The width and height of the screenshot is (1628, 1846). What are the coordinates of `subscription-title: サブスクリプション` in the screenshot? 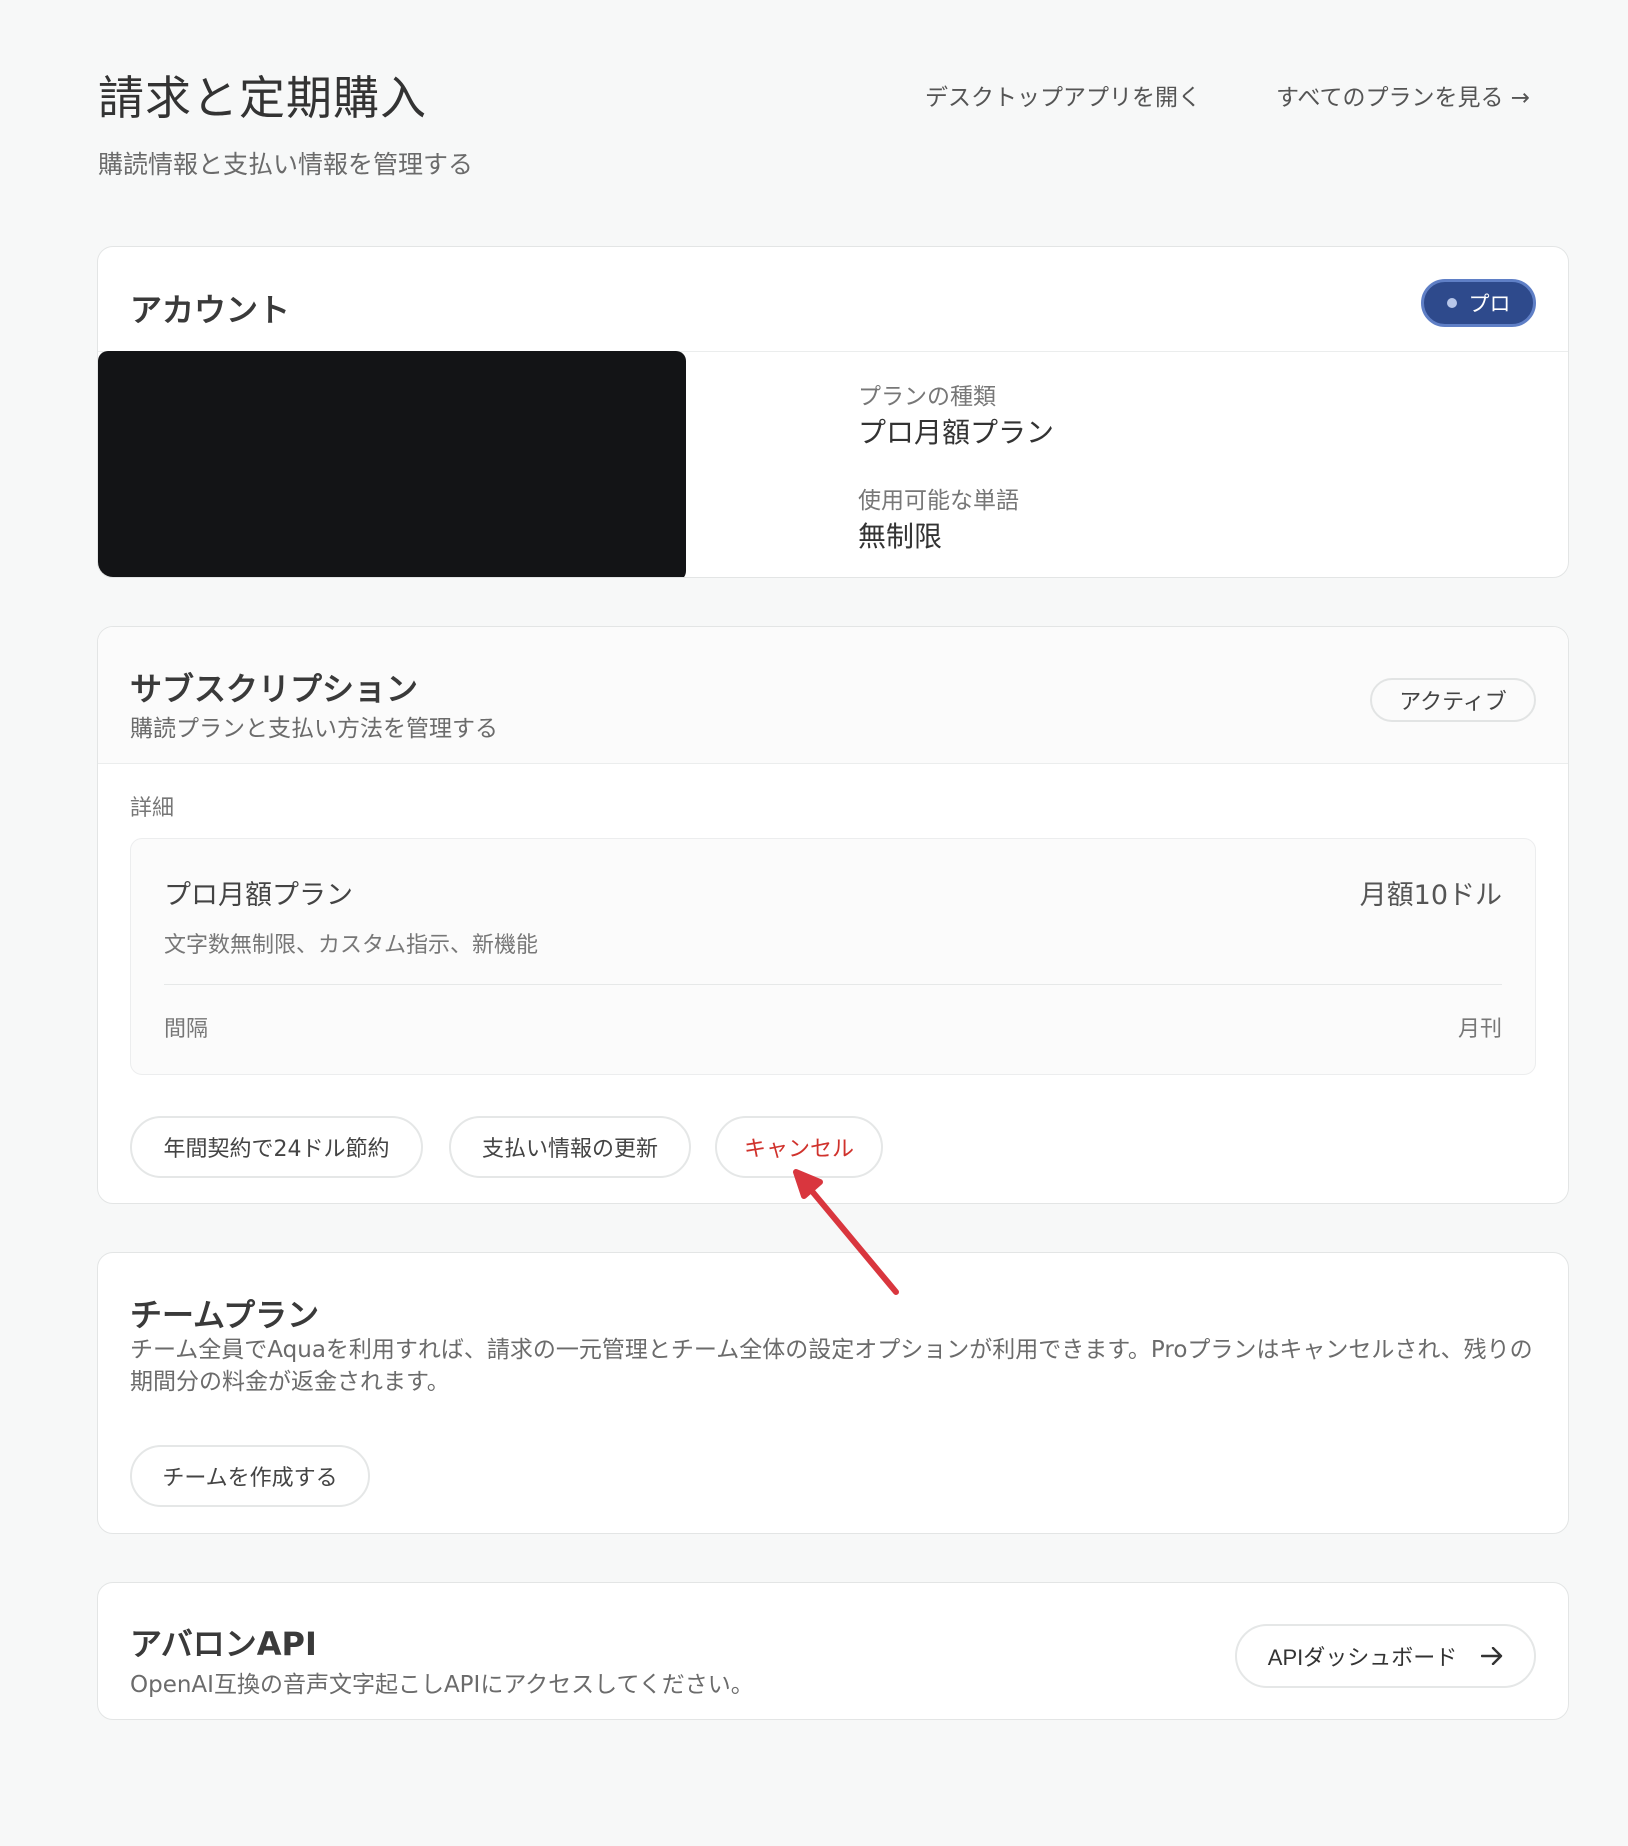 It's located at (274, 689).